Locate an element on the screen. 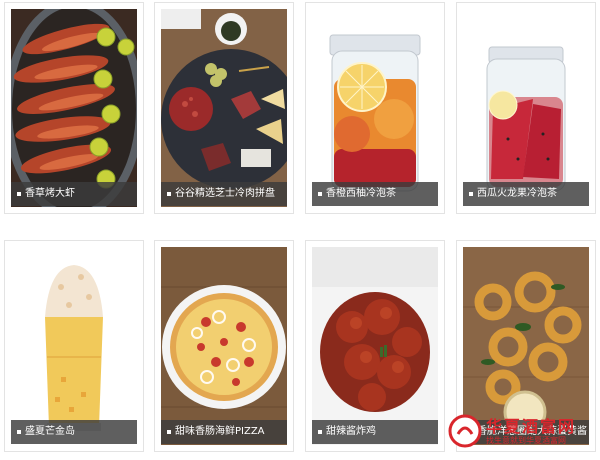  caption-text: 甜味香肠海鲜PIZZA is located at coordinates (220, 431).